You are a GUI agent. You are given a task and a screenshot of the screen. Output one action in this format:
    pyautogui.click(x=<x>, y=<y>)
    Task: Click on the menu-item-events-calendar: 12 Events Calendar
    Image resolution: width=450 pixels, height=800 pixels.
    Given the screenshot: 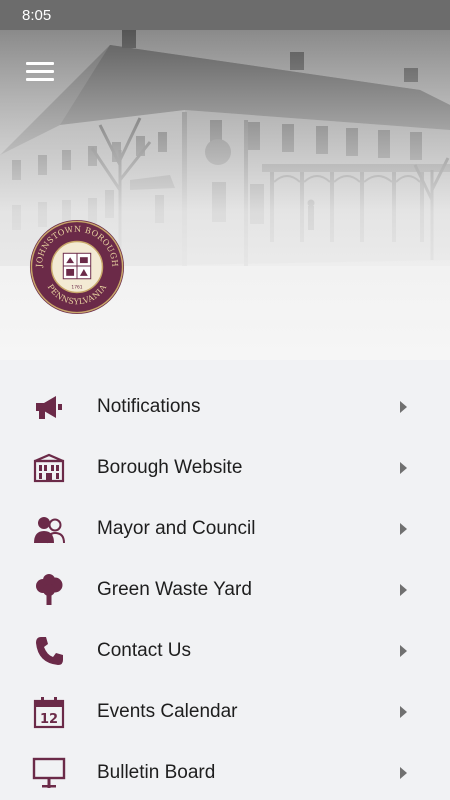 What is the action you would take?
    pyautogui.click(x=225, y=711)
    